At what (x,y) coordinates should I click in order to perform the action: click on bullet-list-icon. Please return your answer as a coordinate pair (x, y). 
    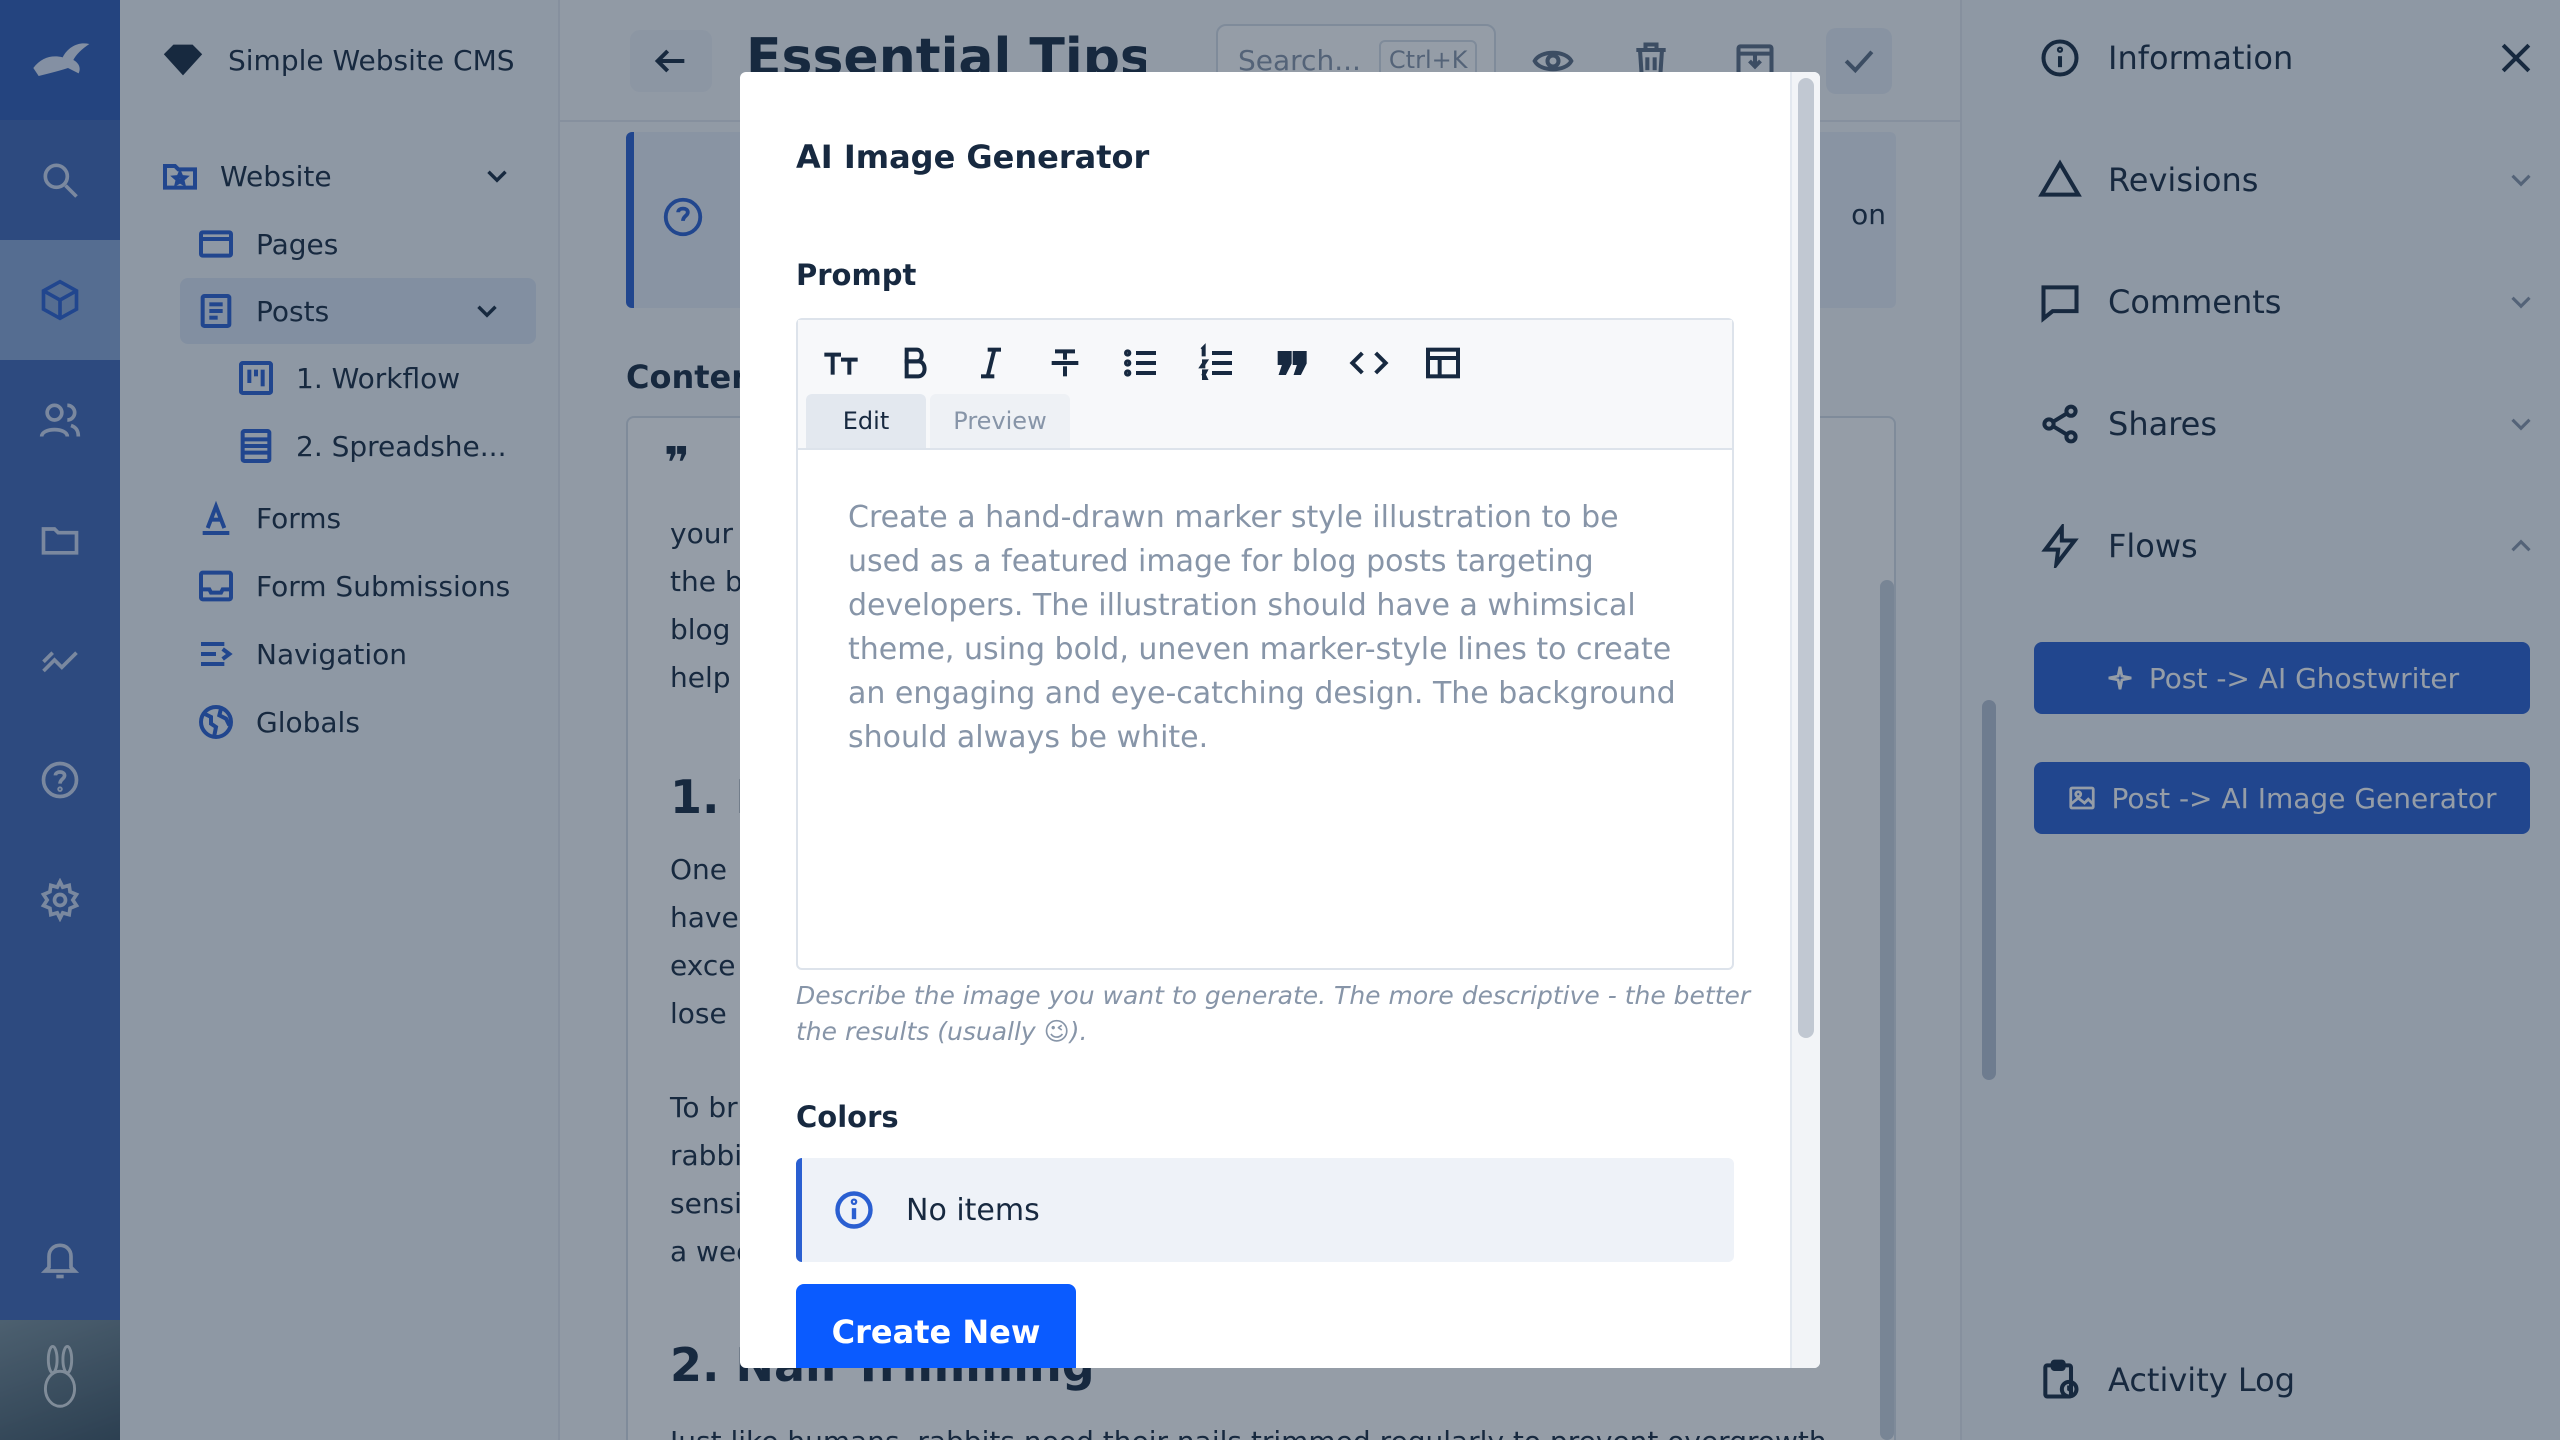
    Looking at the image, I should click on (1140, 363).